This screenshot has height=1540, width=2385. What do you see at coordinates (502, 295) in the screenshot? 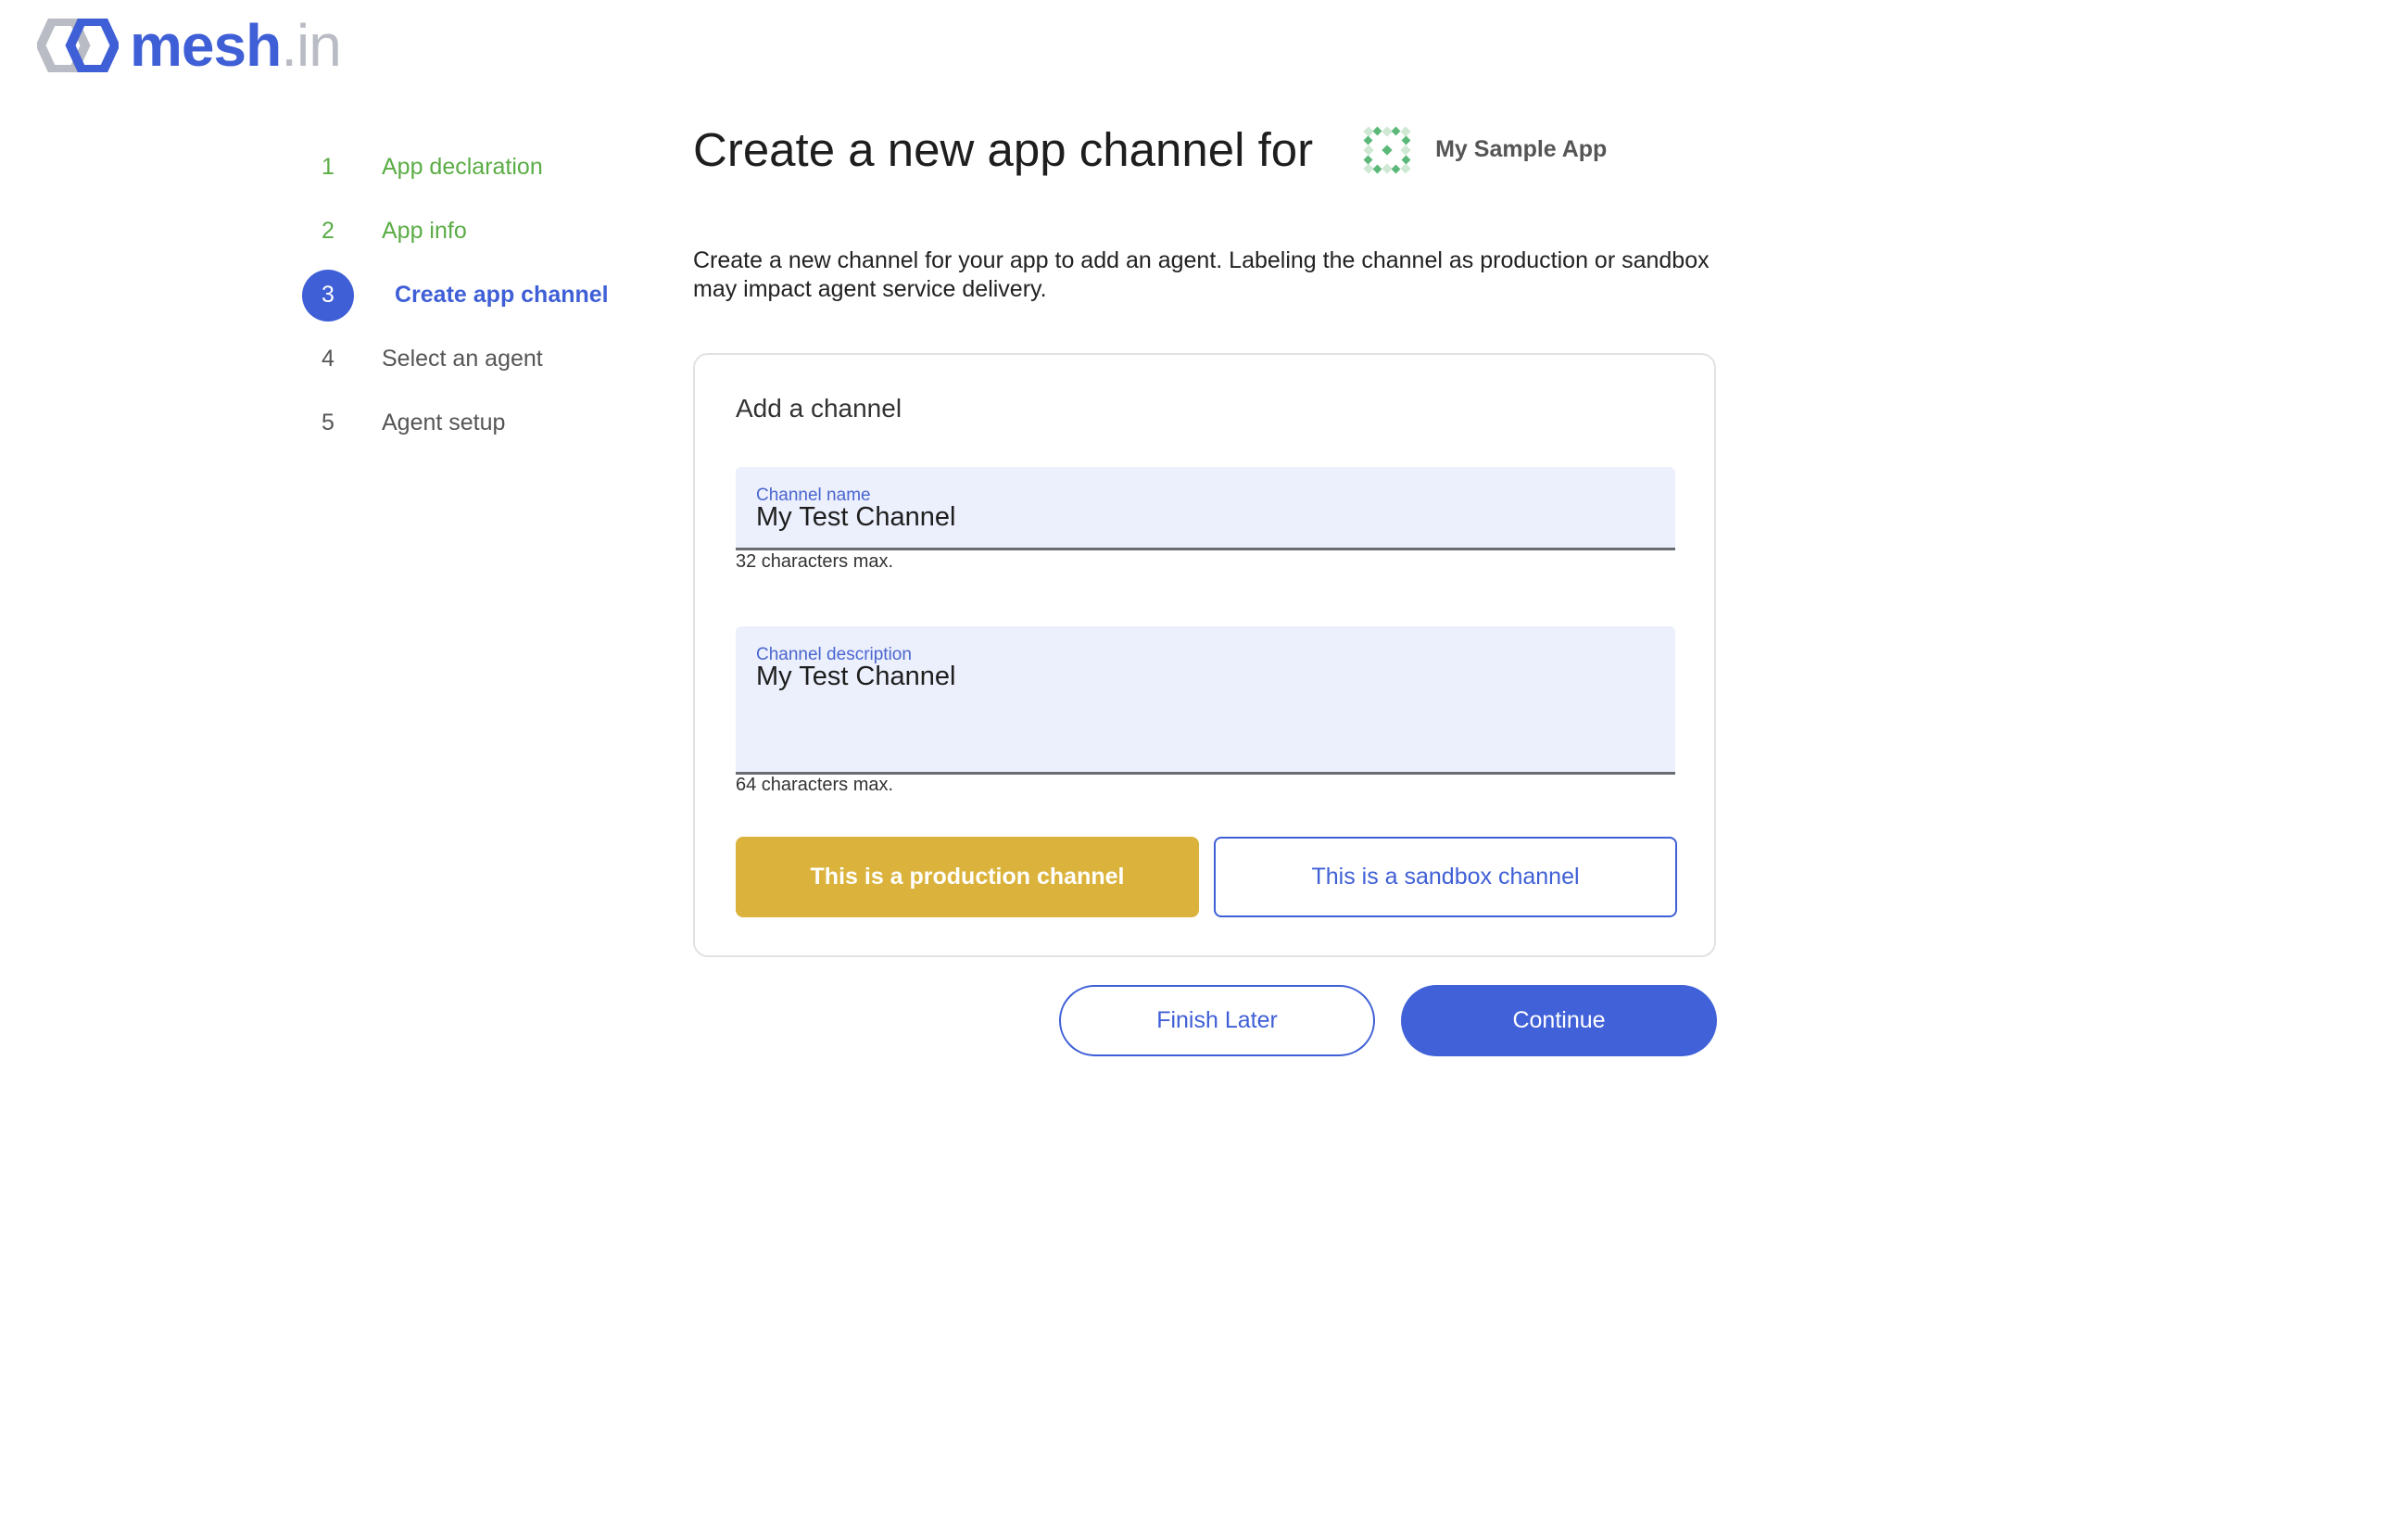
I see `step-label: Create app channel` at bounding box center [502, 295].